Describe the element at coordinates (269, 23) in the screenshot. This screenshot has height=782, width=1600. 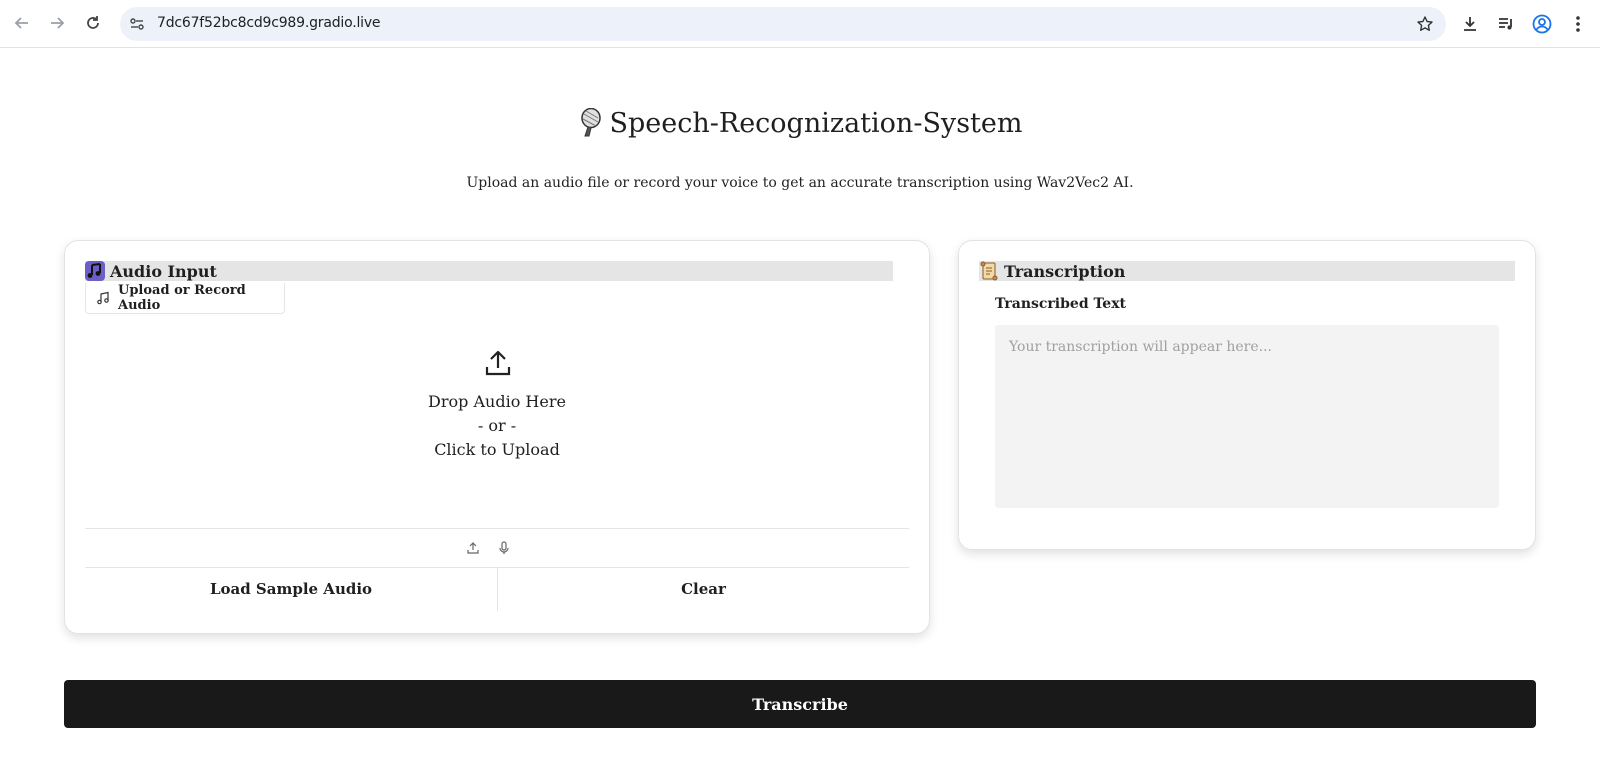
I see `url-text: 7dc67f52bc8cd9c989.gradio.live` at that location.